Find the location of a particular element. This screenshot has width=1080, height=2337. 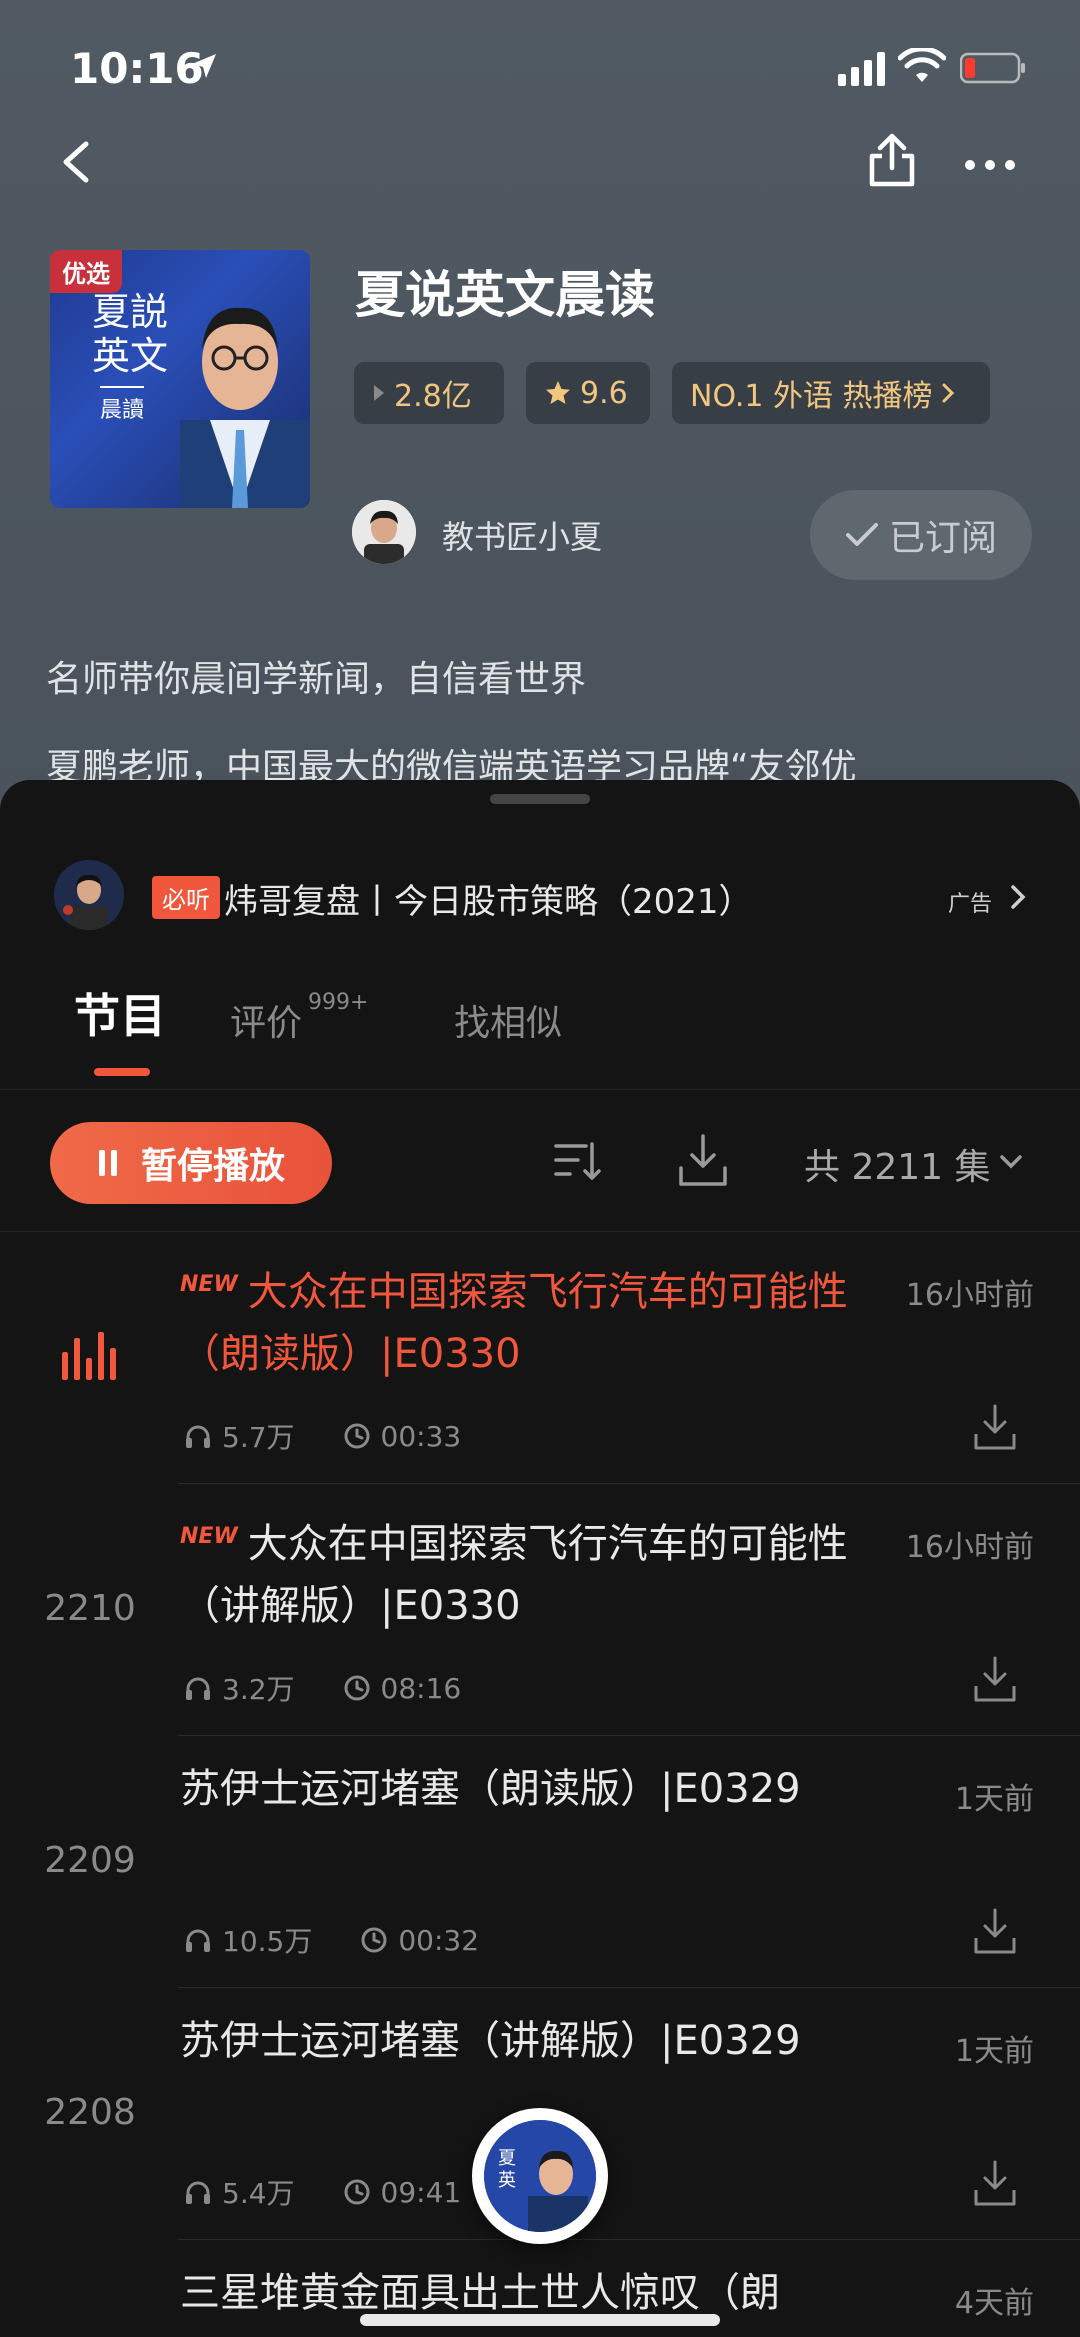

ad-avatar-image is located at coordinates (89, 895).